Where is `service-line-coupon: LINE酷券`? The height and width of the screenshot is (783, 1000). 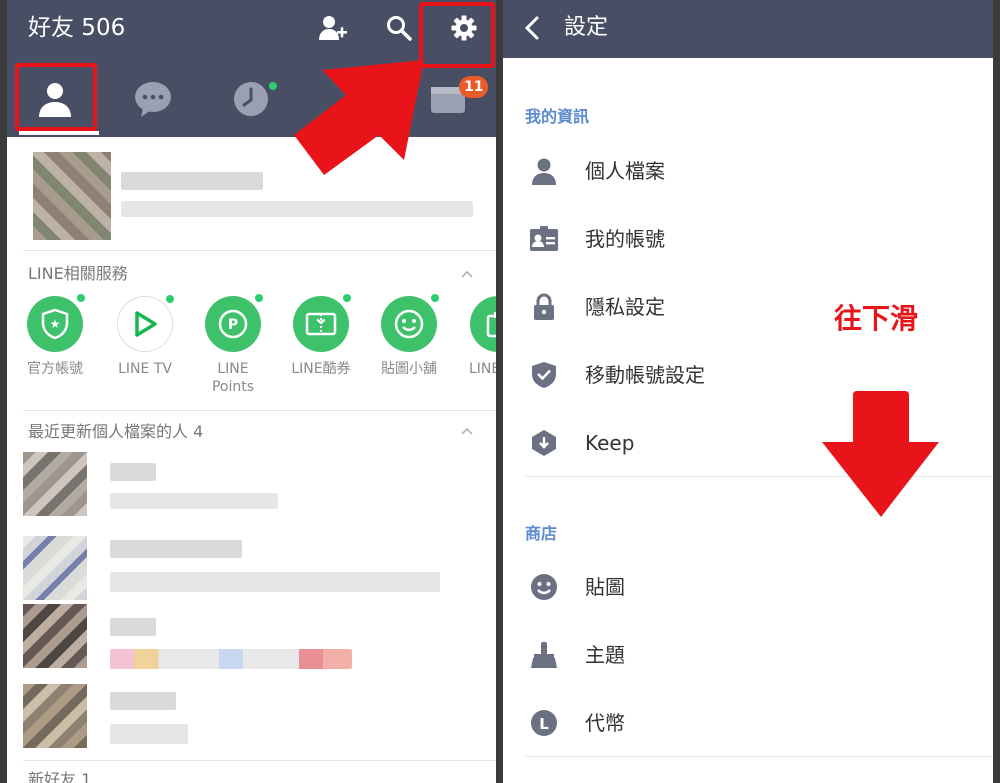
service-line-coupon: LINE酷券 is located at coordinates (321, 336).